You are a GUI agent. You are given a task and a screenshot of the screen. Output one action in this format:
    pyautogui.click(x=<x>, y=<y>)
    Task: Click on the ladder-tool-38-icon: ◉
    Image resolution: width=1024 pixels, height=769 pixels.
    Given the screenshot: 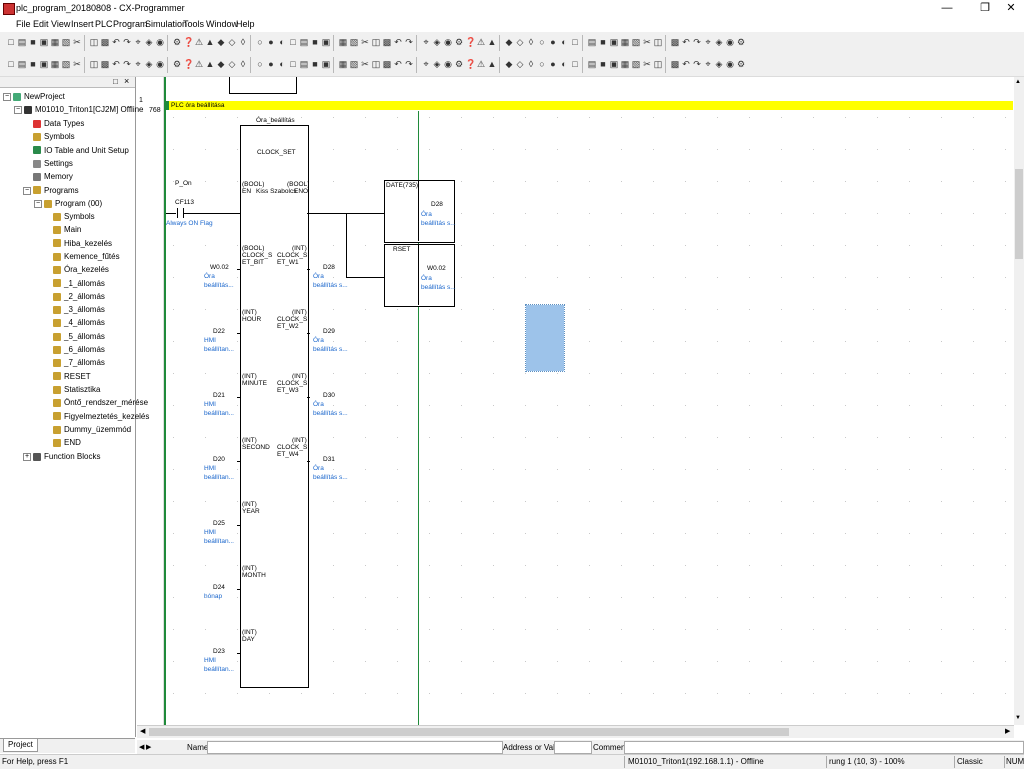 What is the action you would take?
    pyautogui.click(x=448, y=64)
    